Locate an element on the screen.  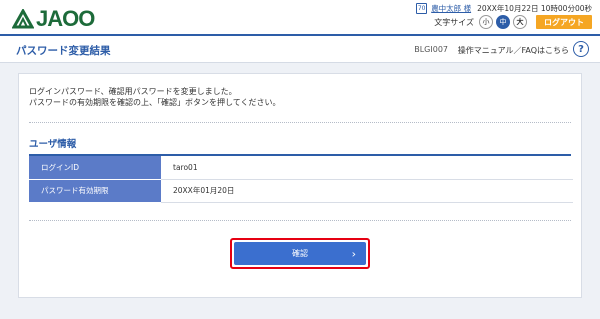
font-size-large-button: 大 is located at coordinates (520, 22).